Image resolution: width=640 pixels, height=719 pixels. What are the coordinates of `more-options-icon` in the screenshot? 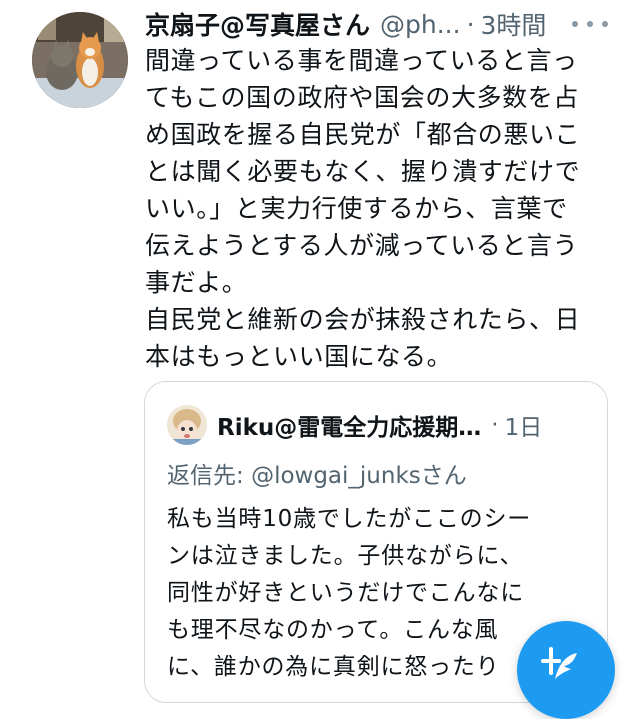 It's located at (590, 24).